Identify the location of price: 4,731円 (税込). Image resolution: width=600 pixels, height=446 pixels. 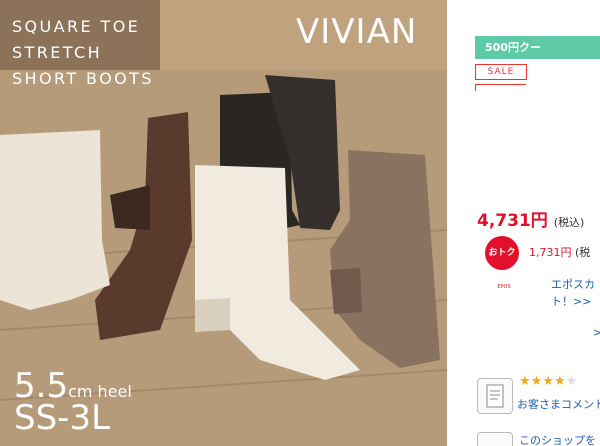
(530, 218).